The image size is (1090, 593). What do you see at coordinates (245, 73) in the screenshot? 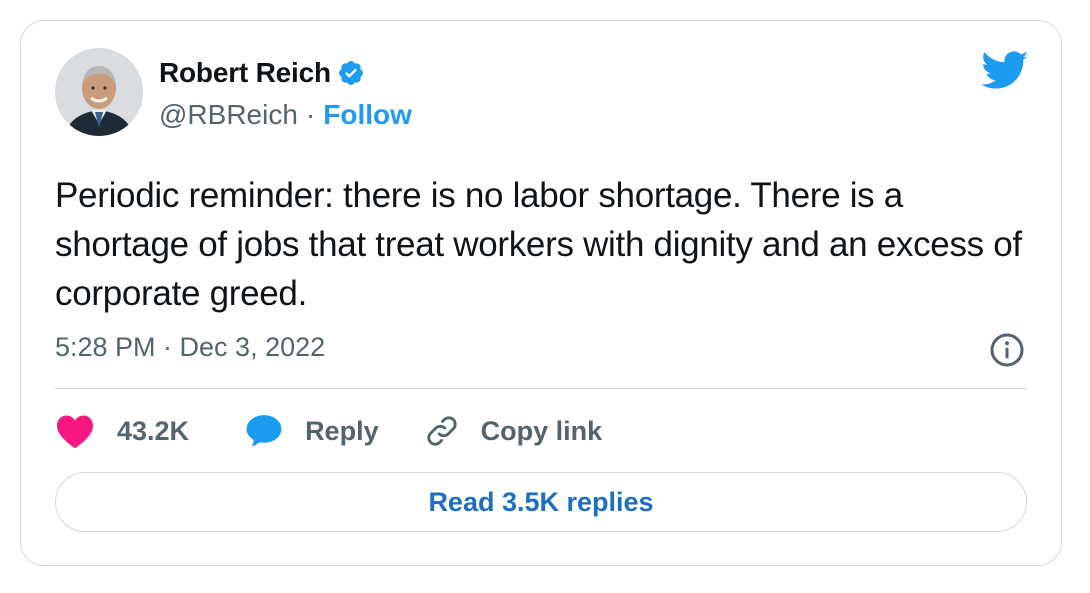
I see `author-name: Robert Reich` at bounding box center [245, 73].